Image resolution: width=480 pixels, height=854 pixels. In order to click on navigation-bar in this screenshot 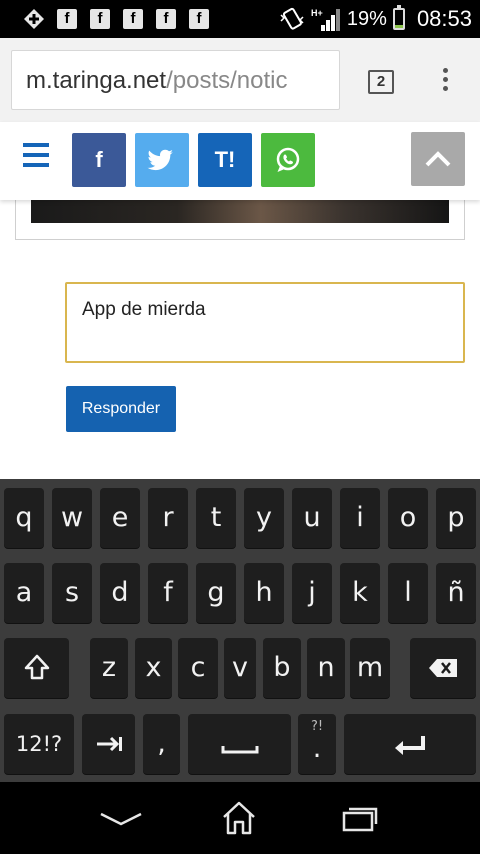, I will do `click(240, 818)`.